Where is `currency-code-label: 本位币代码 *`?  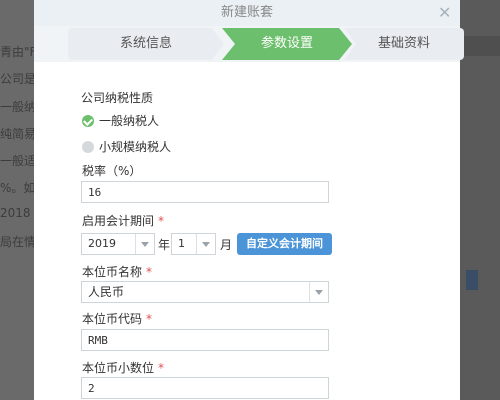 currency-code-label: 本位币代码 * is located at coordinates (117, 318).